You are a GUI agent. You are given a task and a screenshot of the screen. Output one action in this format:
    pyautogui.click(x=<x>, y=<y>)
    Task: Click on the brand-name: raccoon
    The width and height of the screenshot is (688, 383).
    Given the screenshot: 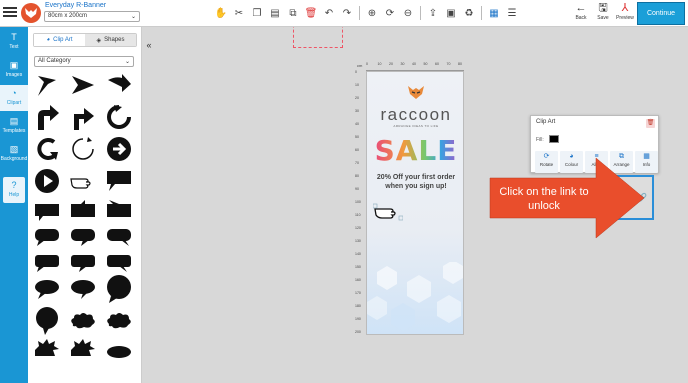 What is the action you would take?
    pyautogui.click(x=416, y=114)
    